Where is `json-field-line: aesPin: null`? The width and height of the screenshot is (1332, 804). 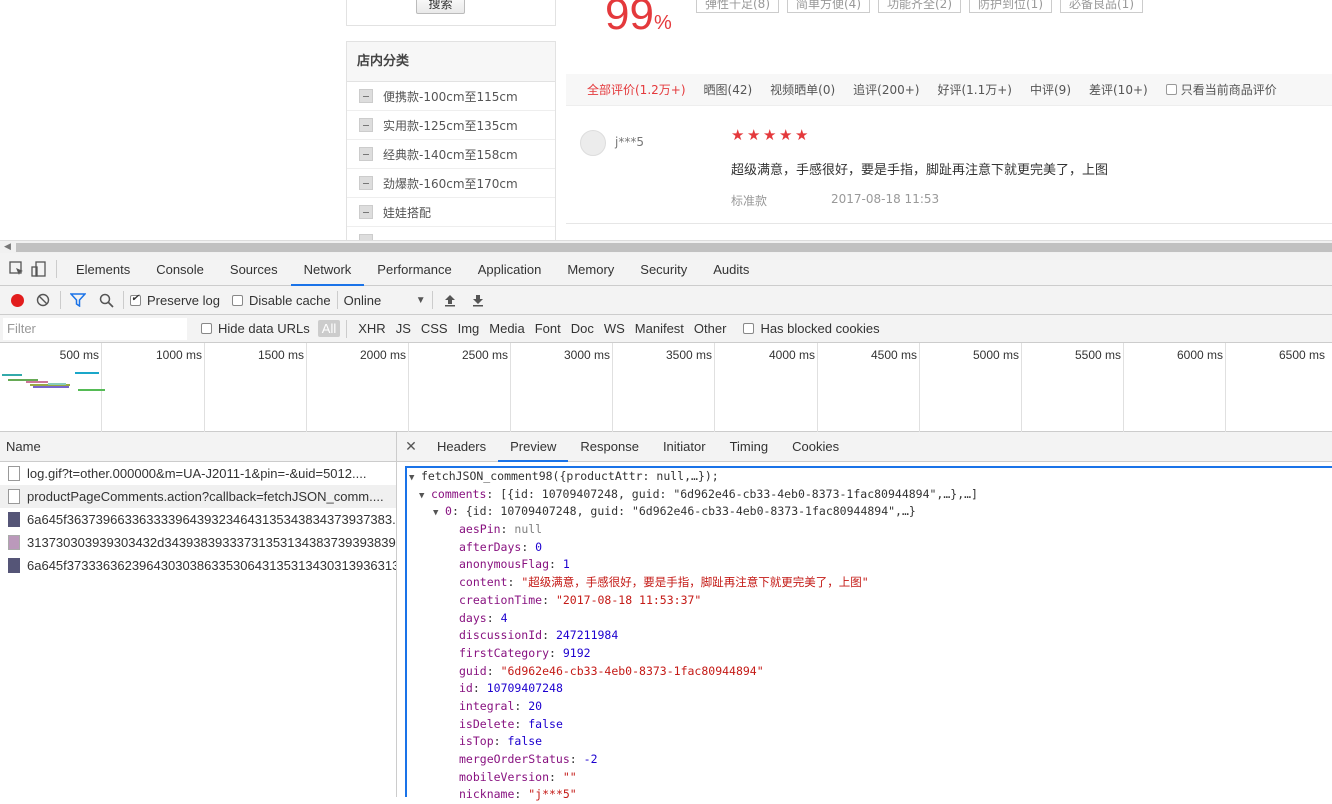 json-field-line: aesPin: null is located at coordinates (870, 530).